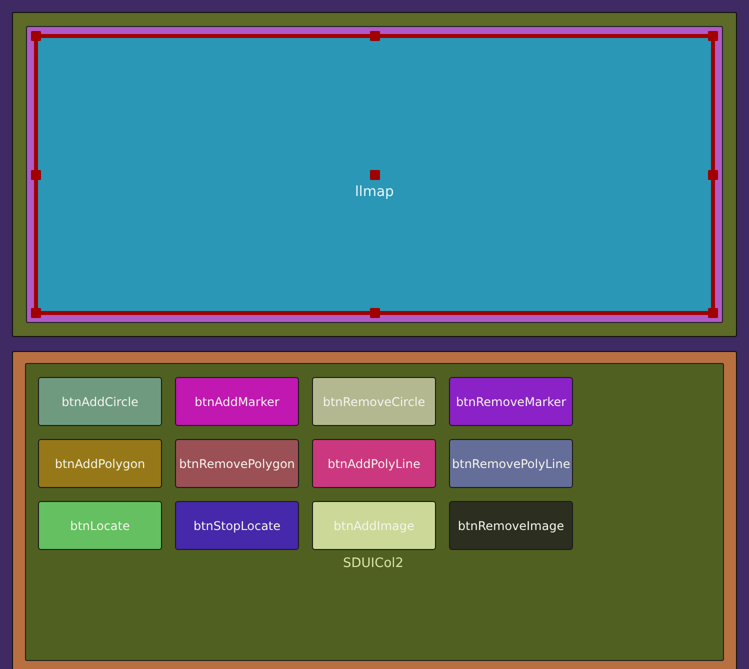 The width and height of the screenshot is (749, 669). I want to click on panel-button: btnStopLocate, so click(237, 525).